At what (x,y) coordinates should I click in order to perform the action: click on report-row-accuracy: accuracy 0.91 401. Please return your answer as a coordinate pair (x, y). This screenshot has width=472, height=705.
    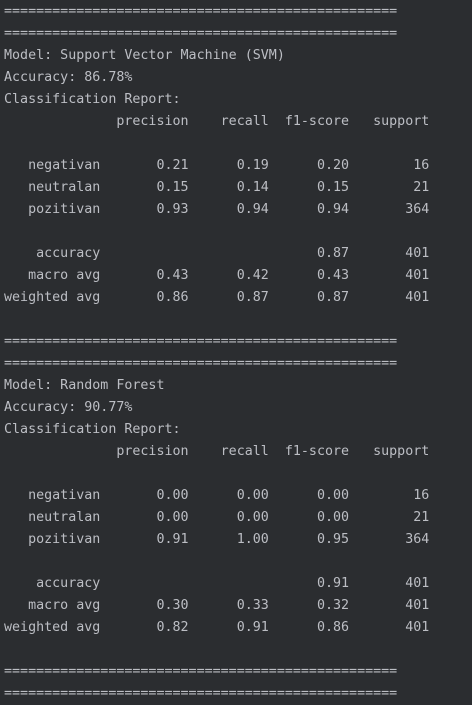
    Looking at the image, I should click on (217, 583).